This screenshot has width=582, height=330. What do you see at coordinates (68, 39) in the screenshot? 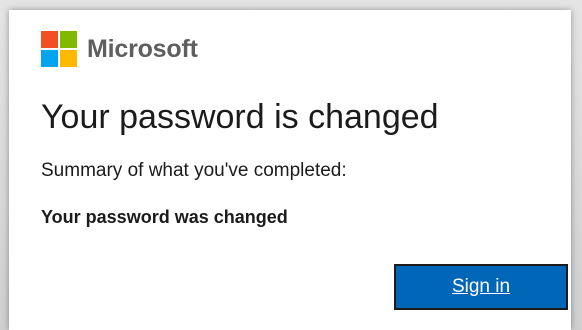
I see `logo-green-square` at bounding box center [68, 39].